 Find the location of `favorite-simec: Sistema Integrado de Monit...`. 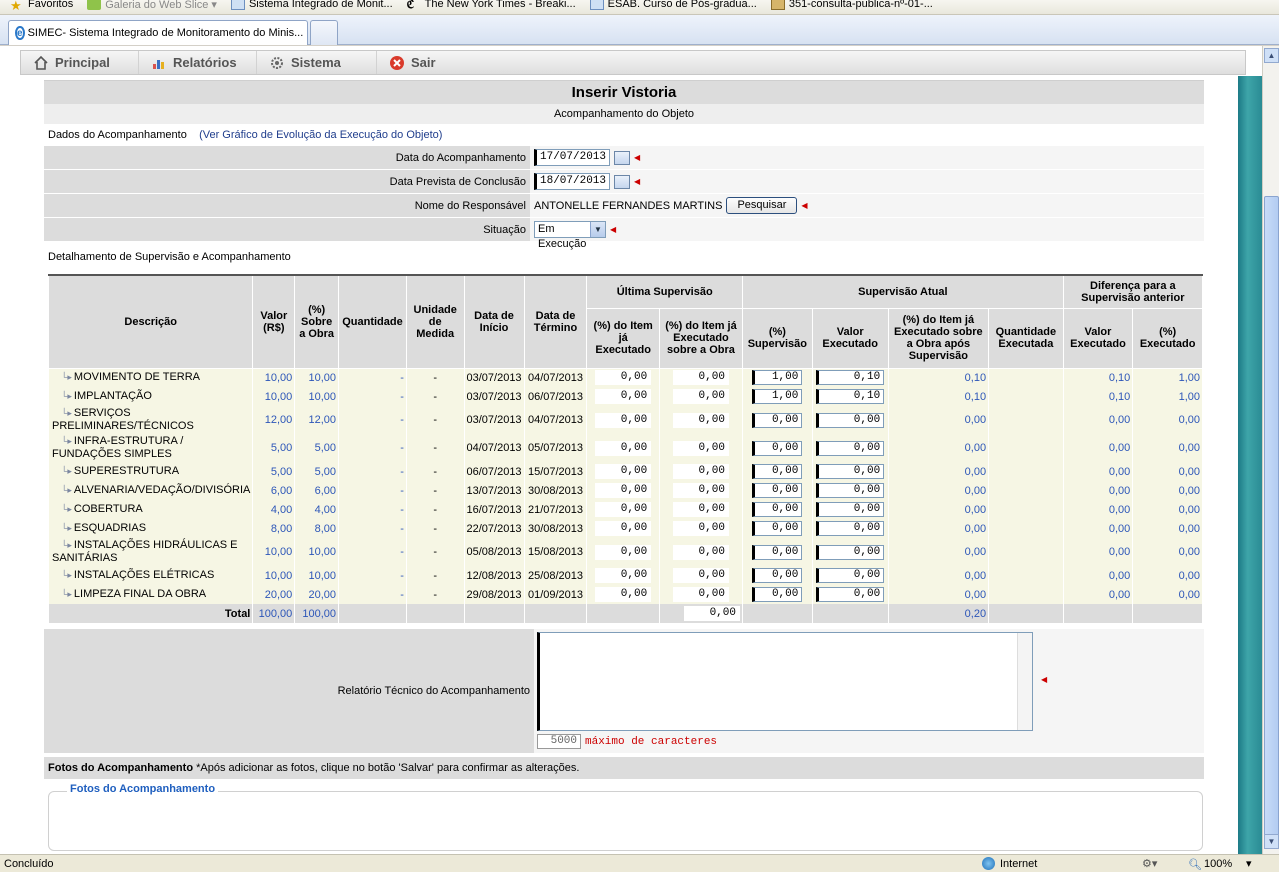

favorite-simec: Sistema Integrado de Monit... is located at coordinates (311, 5).